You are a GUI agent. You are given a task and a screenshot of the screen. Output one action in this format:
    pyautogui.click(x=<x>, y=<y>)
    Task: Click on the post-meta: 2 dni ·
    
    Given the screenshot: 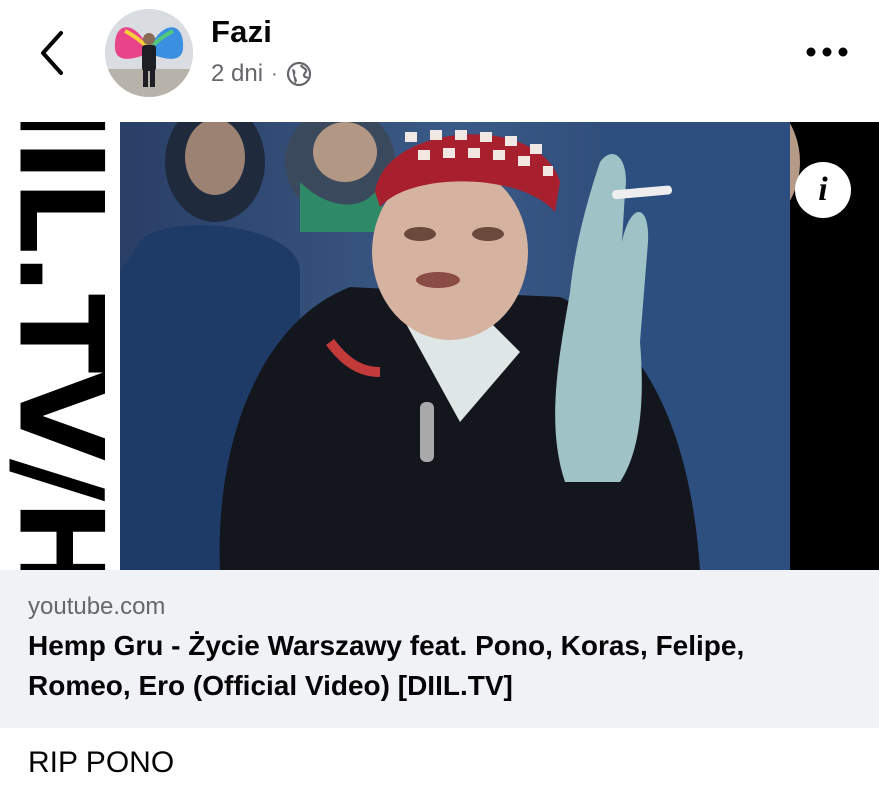 What is the action you would take?
    pyautogui.click(x=261, y=74)
    